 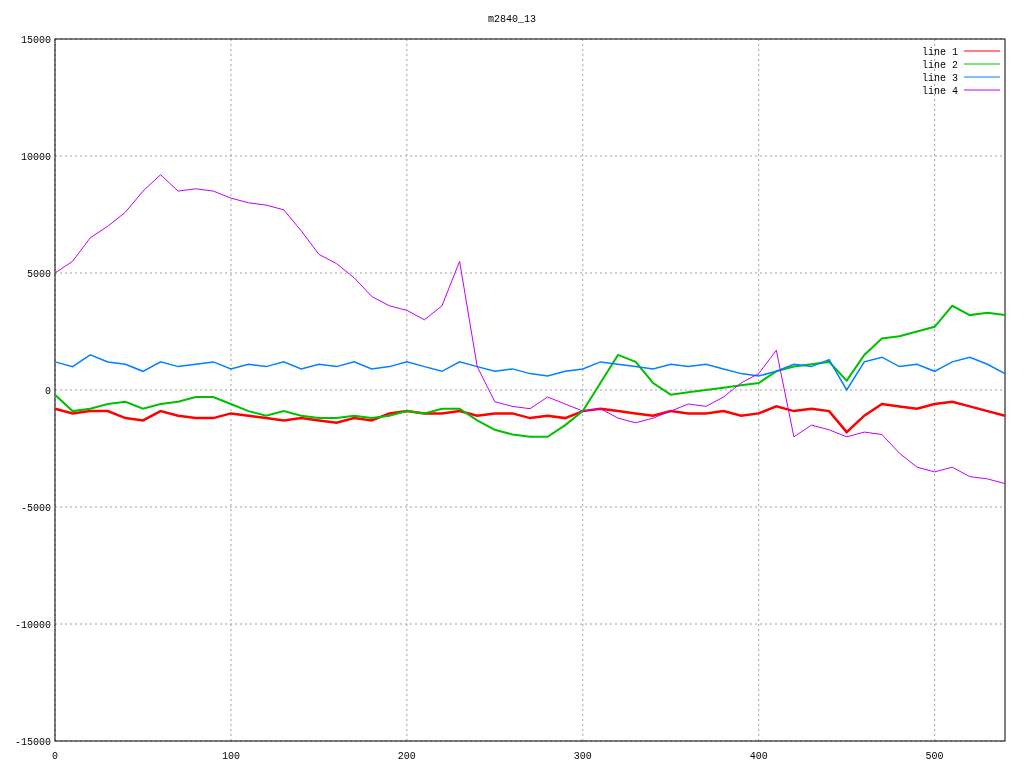 What do you see at coordinates (230, 756) in the screenshot?
I see `tick-label: 100` at bounding box center [230, 756].